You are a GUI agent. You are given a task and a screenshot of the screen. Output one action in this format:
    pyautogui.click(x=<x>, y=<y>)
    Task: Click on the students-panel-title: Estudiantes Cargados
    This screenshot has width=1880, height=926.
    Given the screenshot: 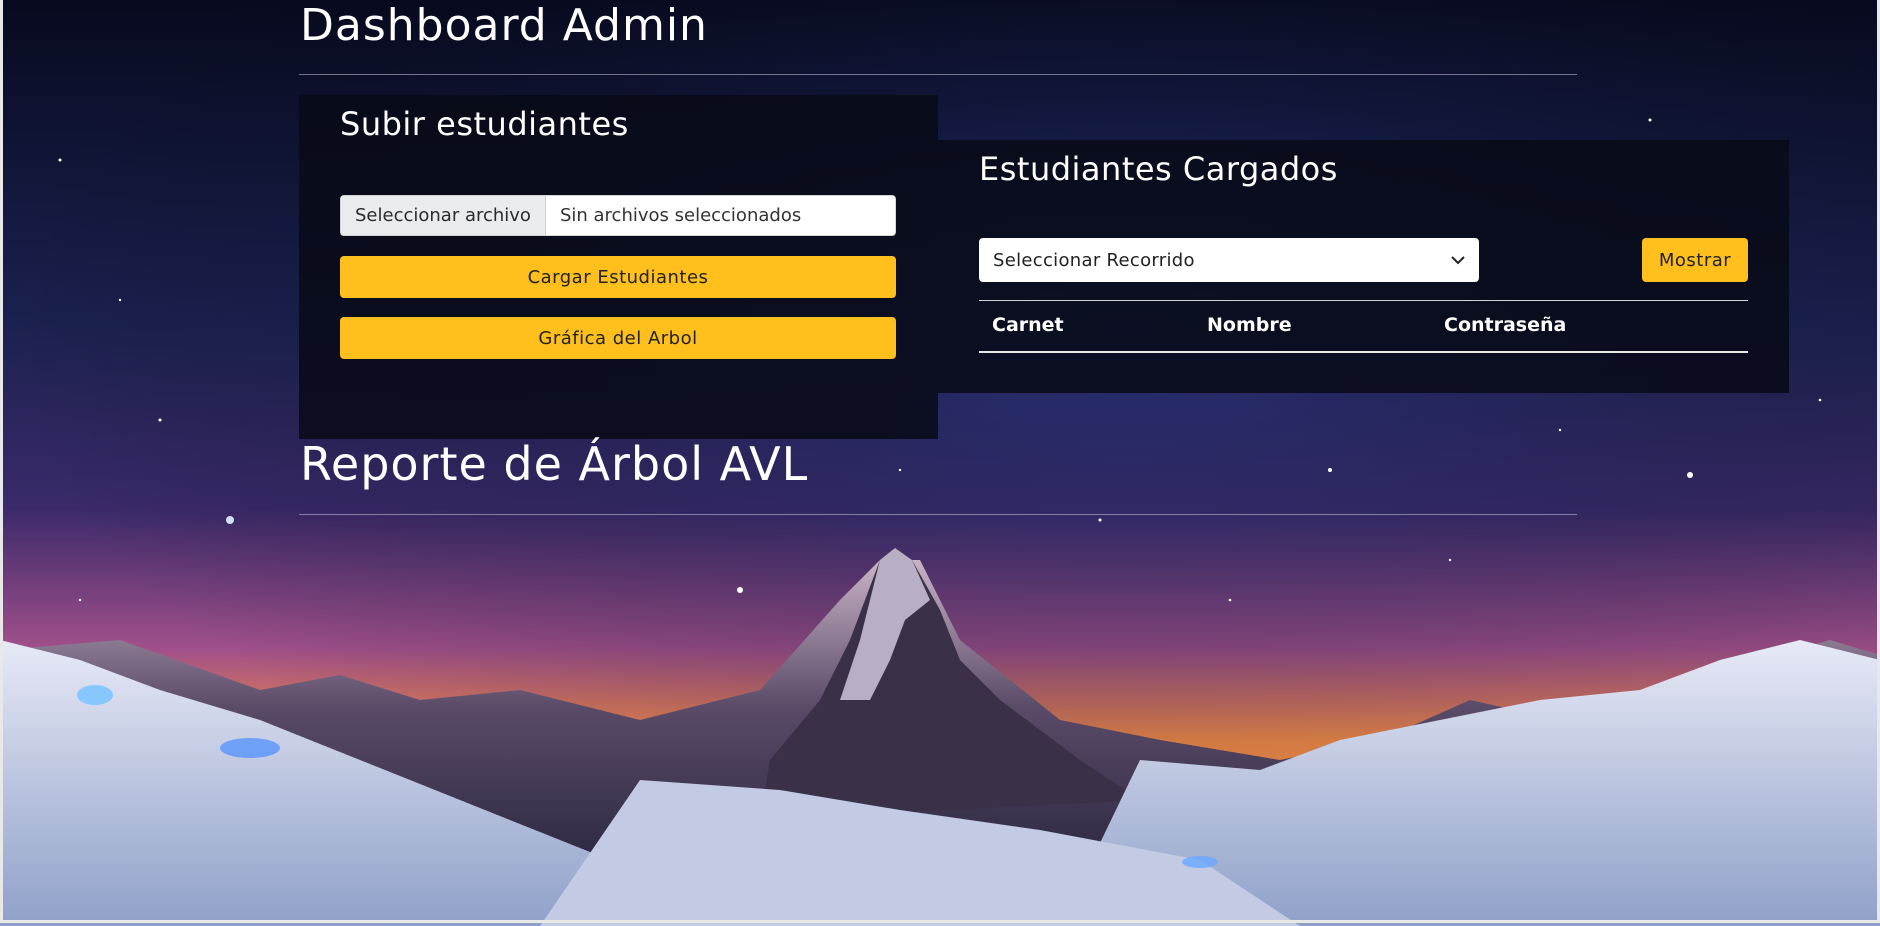 What is the action you would take?
    pyautogui.click(x=1158, y=169)
    